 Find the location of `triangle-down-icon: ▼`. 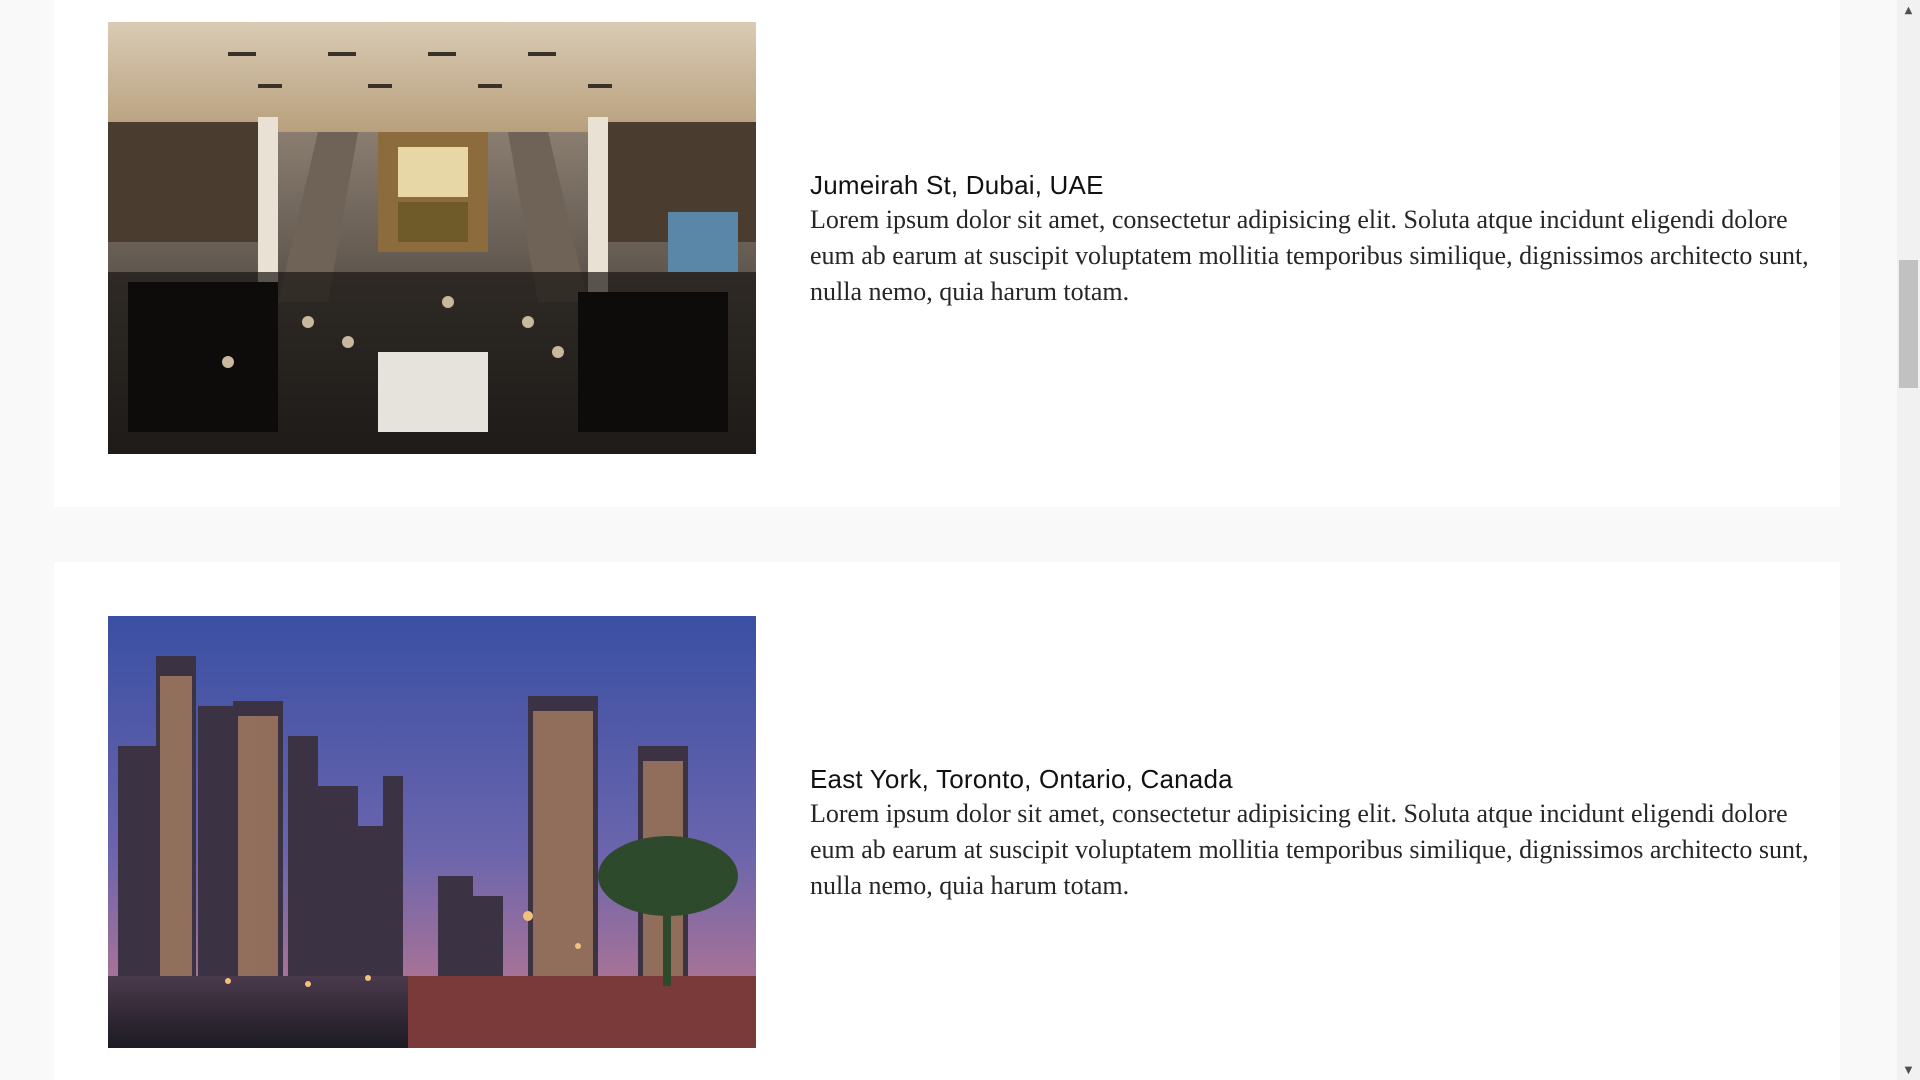

triangle-down-icon: ▼ is located at coordinates (1908, 1070).